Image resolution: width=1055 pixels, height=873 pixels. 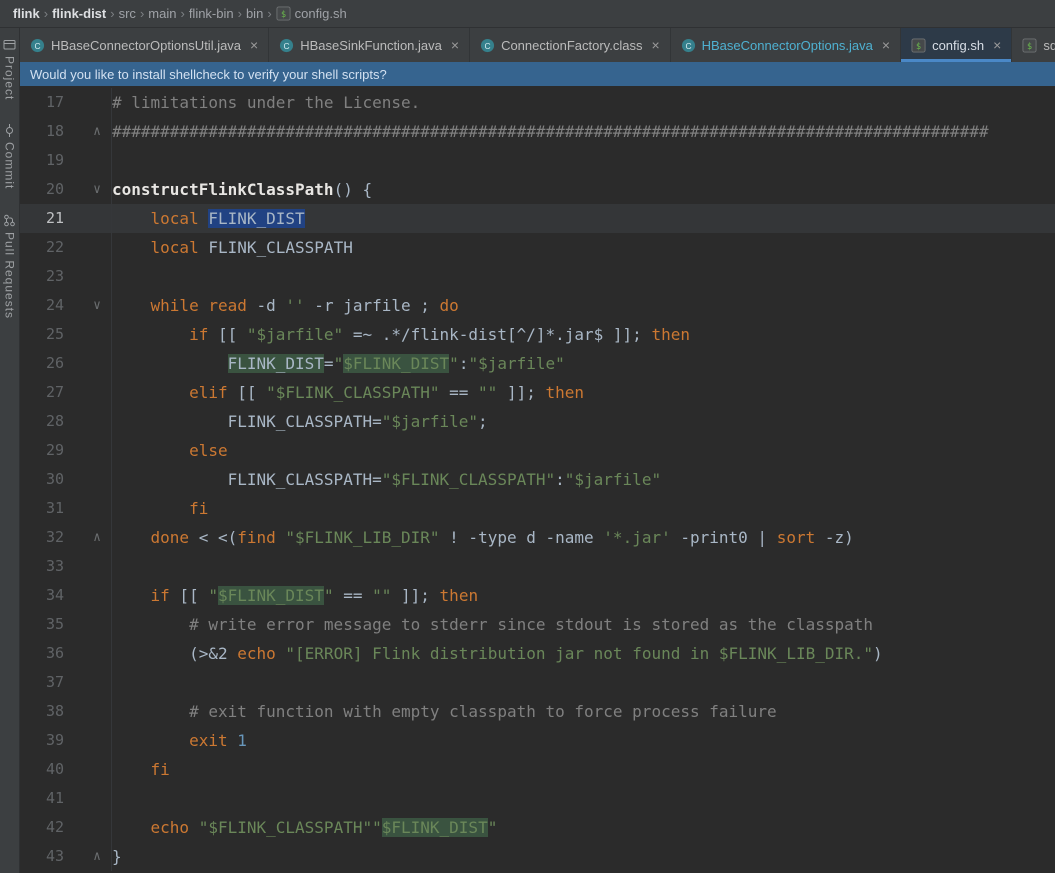 I want to click on tool-window-button-project: Project, so click(x=10, y=69).